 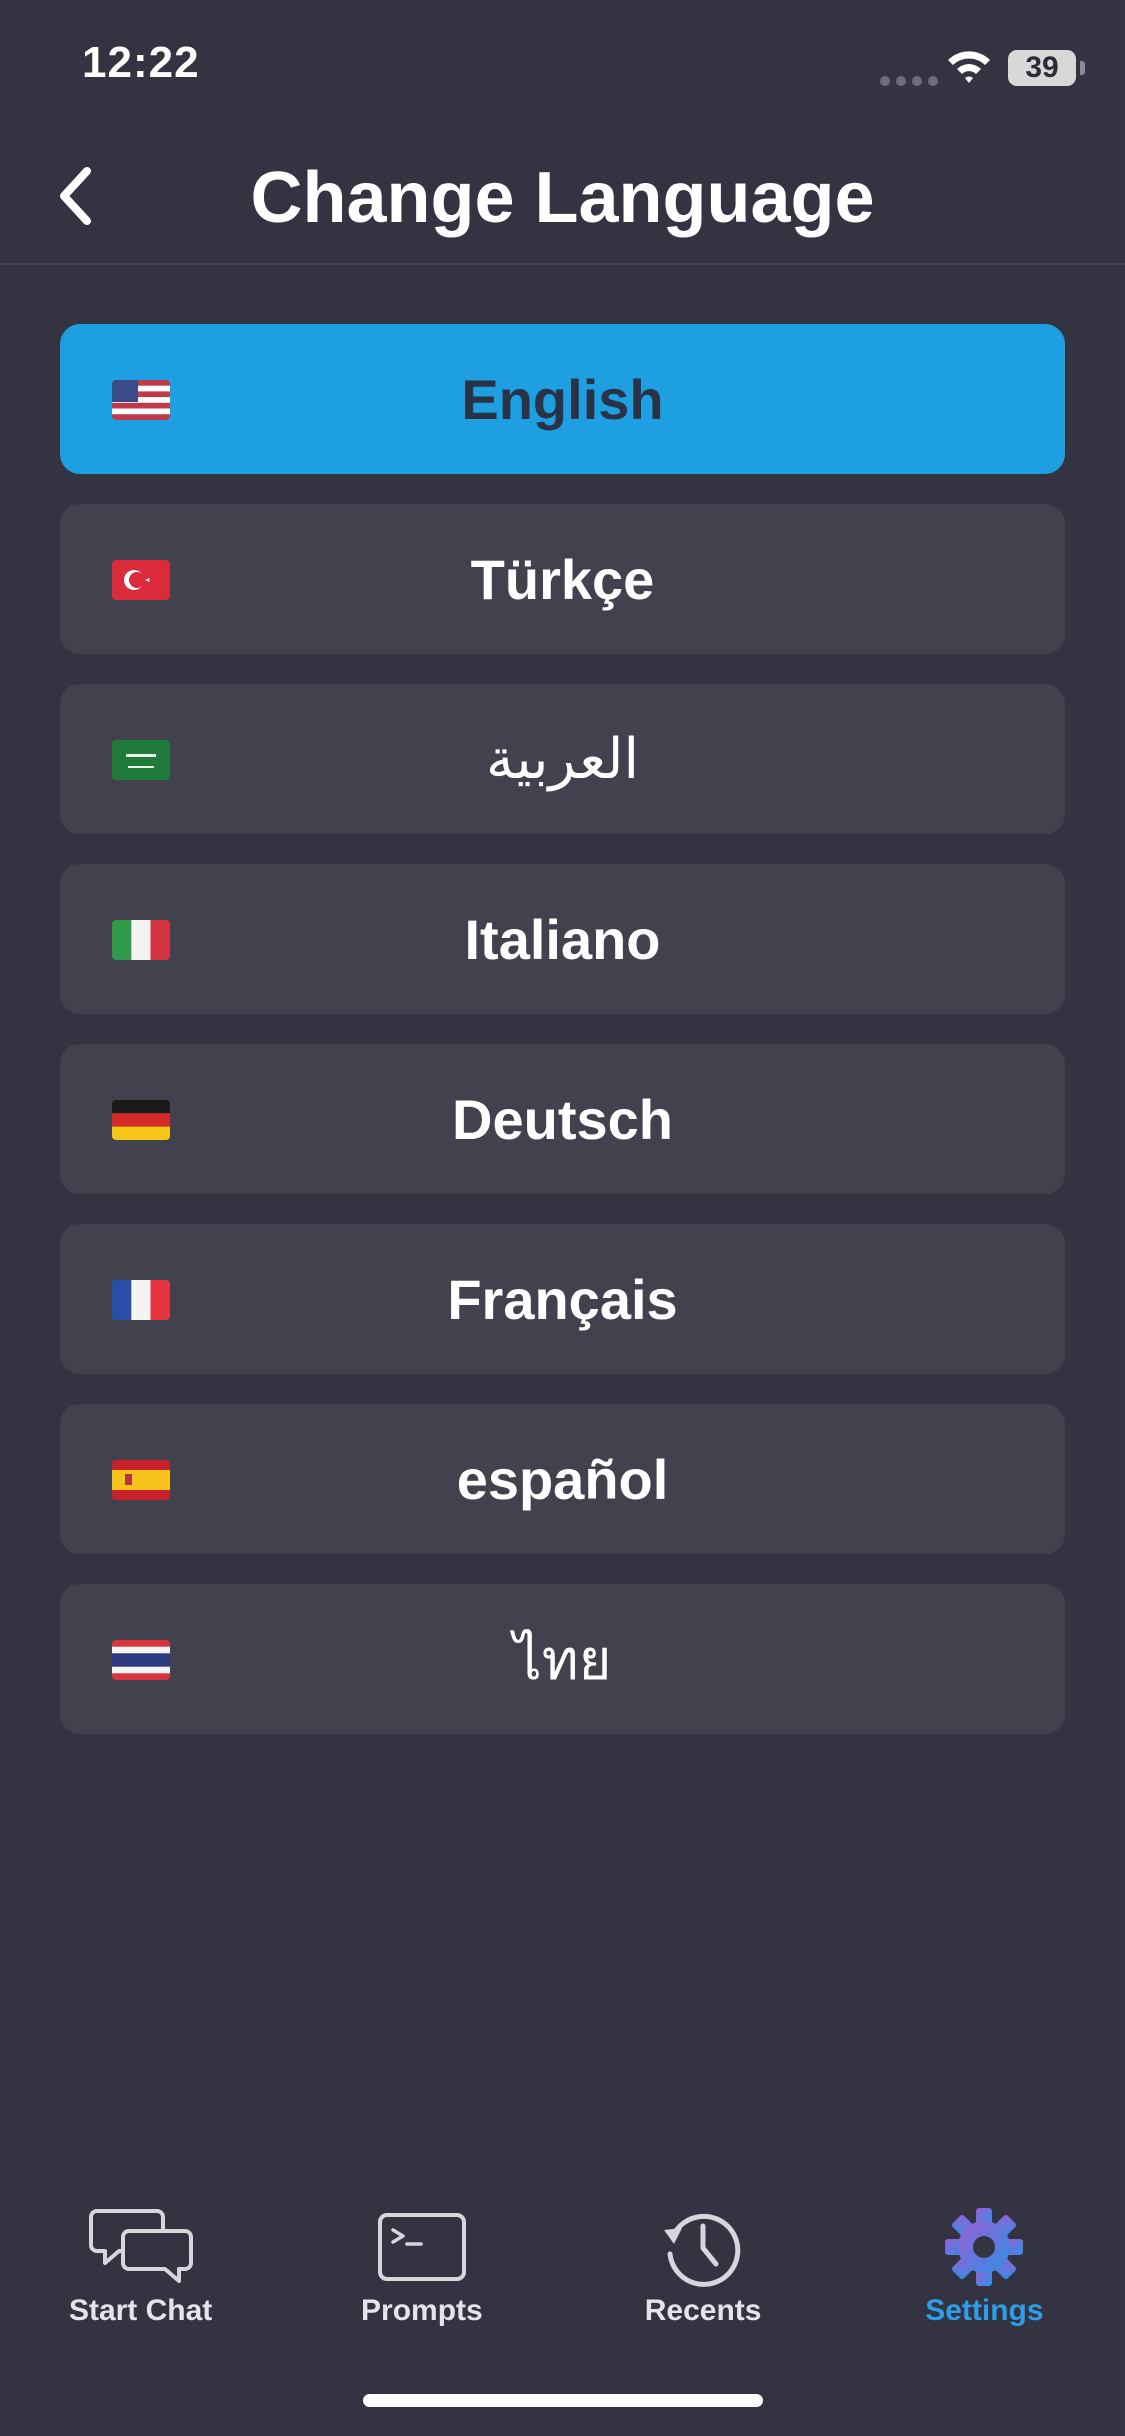 I want to click on language-label: Deutsch, so click(x=562, y=1119).